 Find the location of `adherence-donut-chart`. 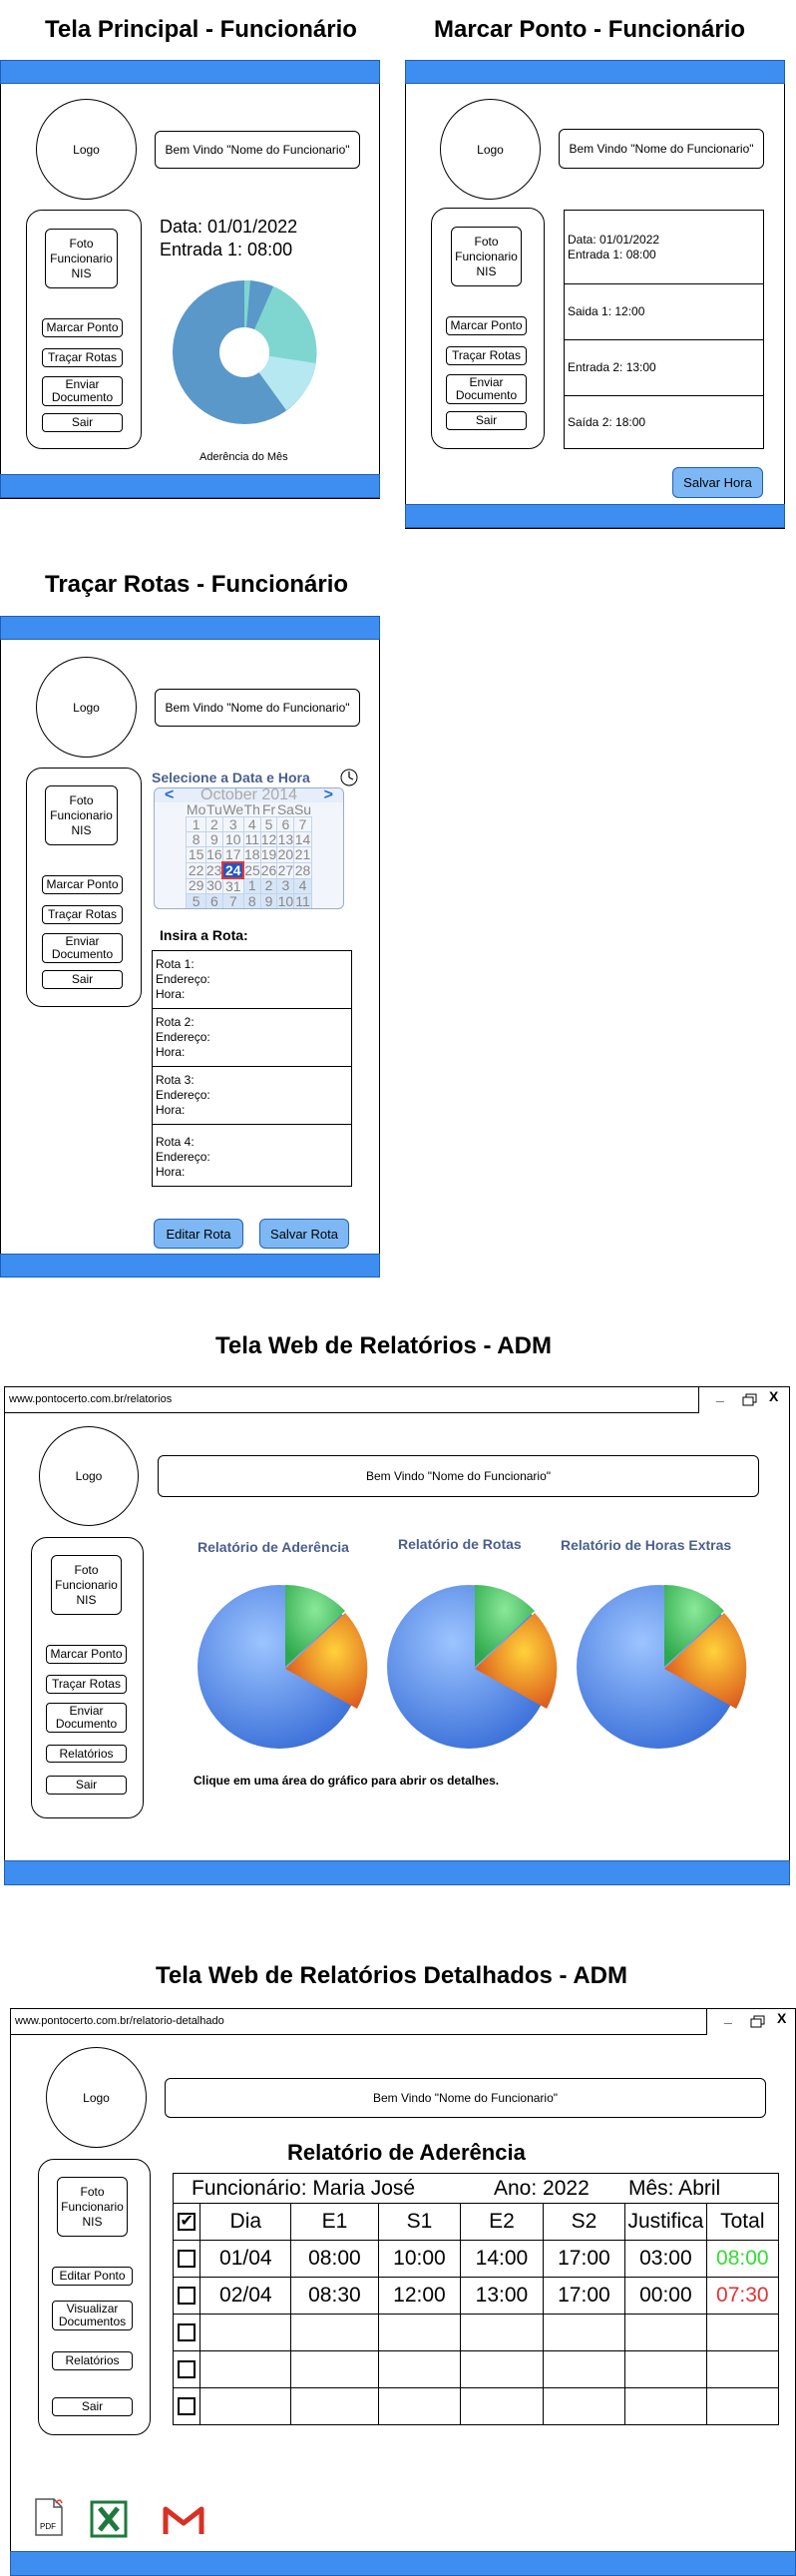

adherence-donut-chart is located at coordinates (244, 352).